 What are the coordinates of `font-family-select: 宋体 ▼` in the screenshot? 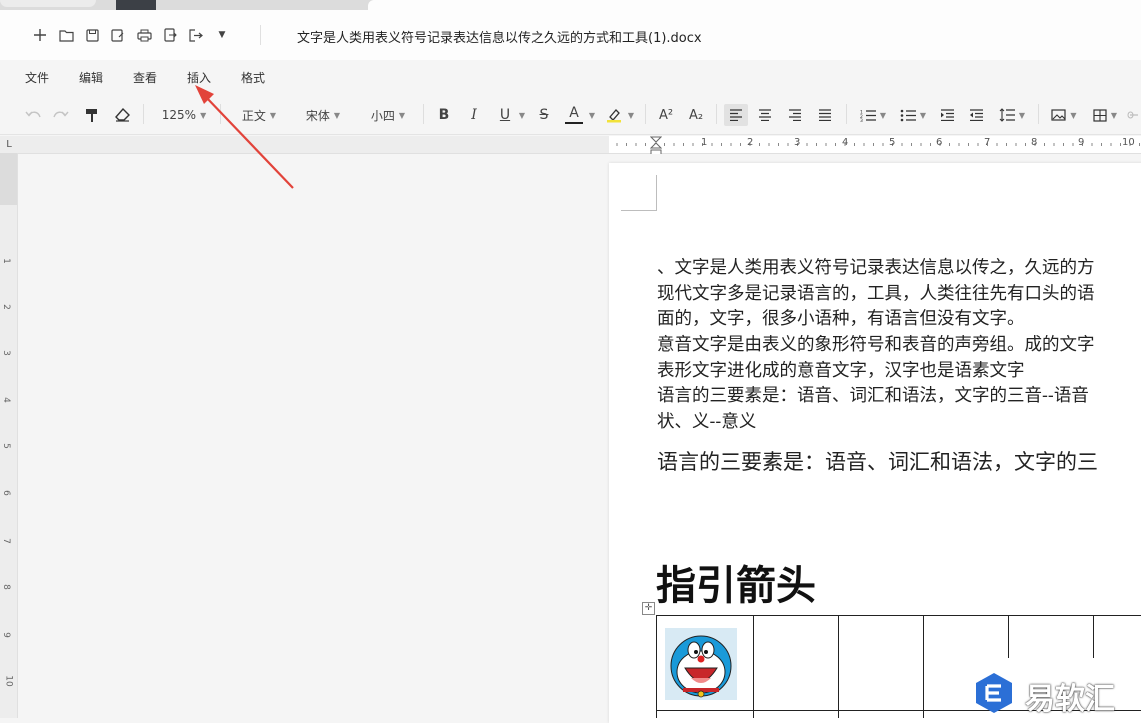 It's located at (323, 115).